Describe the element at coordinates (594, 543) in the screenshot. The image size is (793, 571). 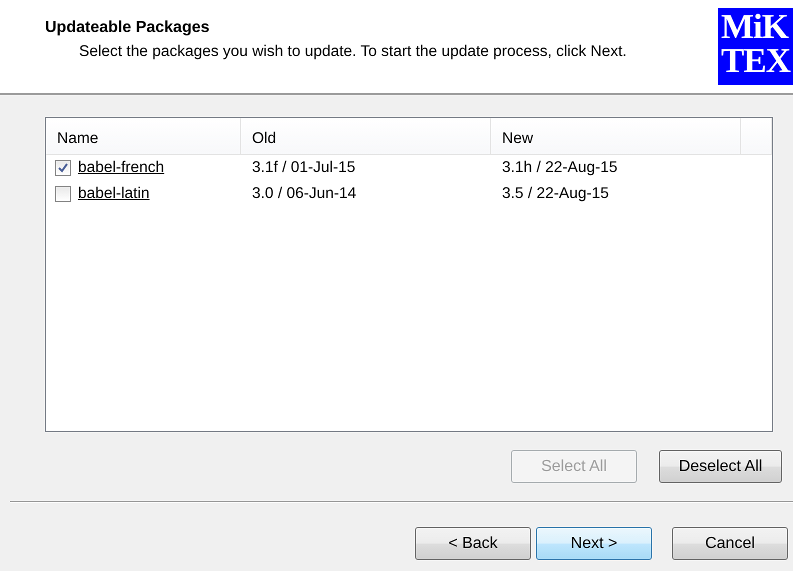
I see `next-button: Next >` at that location.